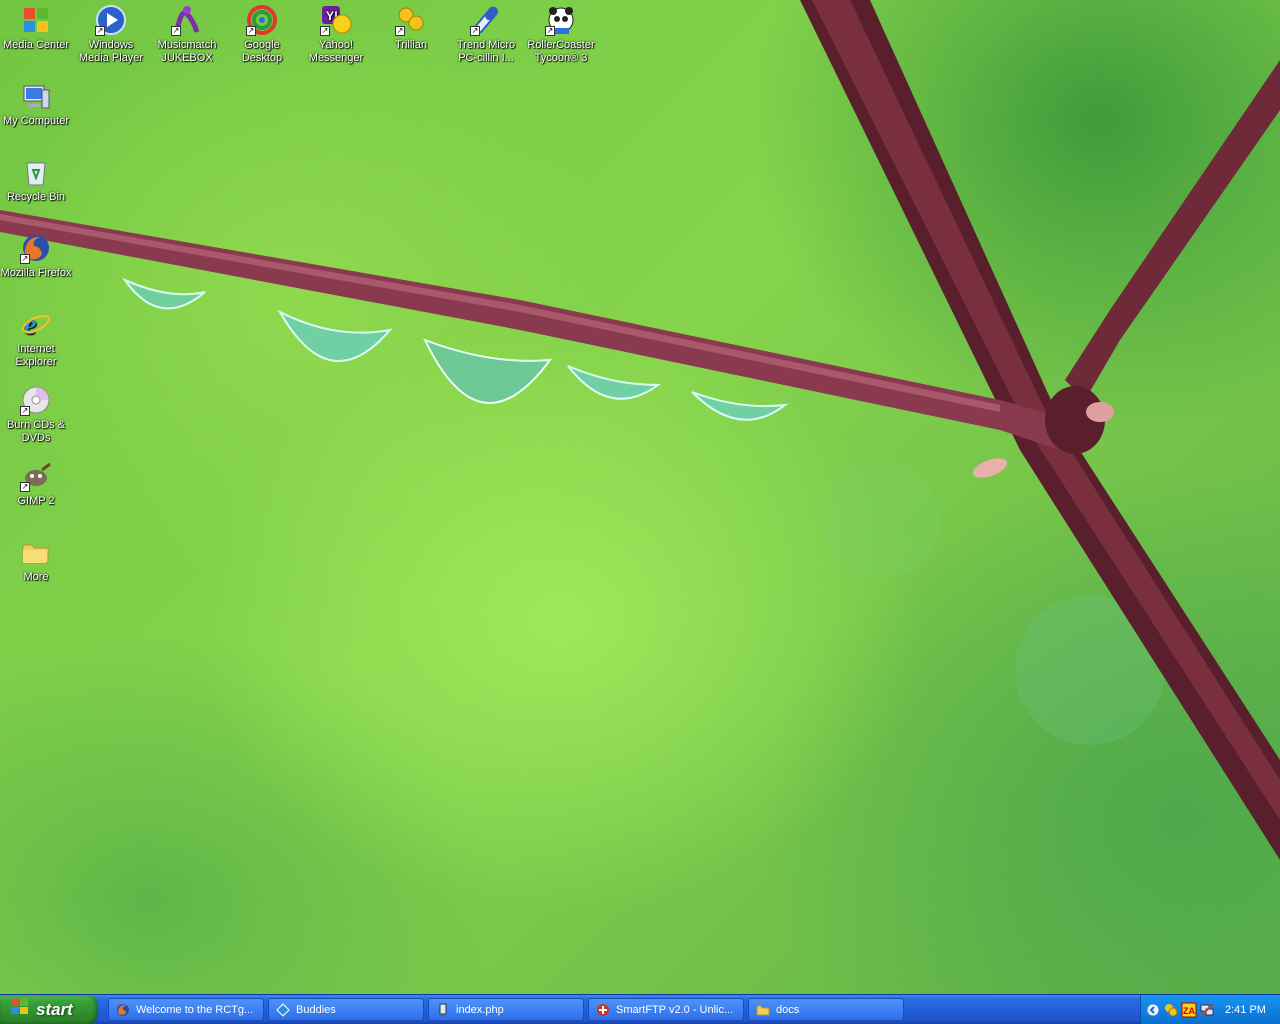 The height and width of the screenshot is (1024, 1280). I want to click on desktop-icon-mozilla-firefox: ↗ Mozilla Firefox, so click(36, 256).